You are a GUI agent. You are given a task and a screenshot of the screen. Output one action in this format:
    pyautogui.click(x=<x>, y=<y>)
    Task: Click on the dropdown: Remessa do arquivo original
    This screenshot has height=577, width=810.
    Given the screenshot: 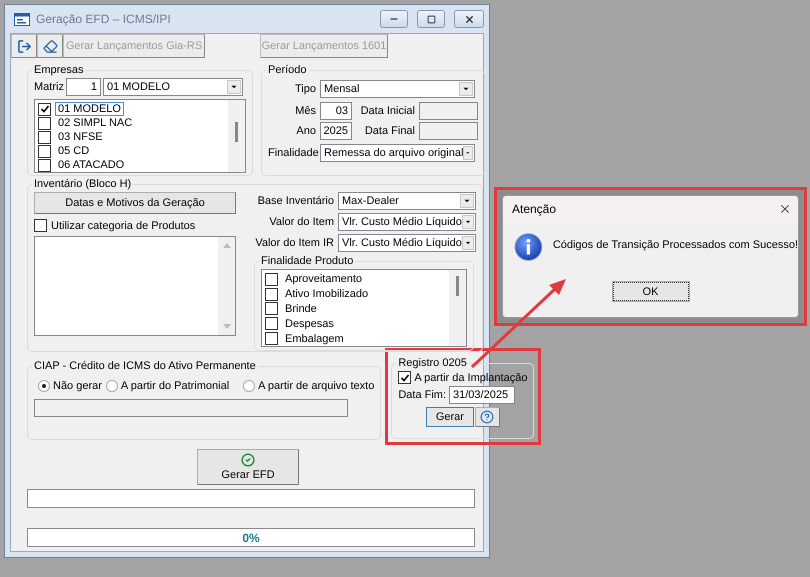 What is the action you would take?
    pyautogui.click(x=397, y=153)
    